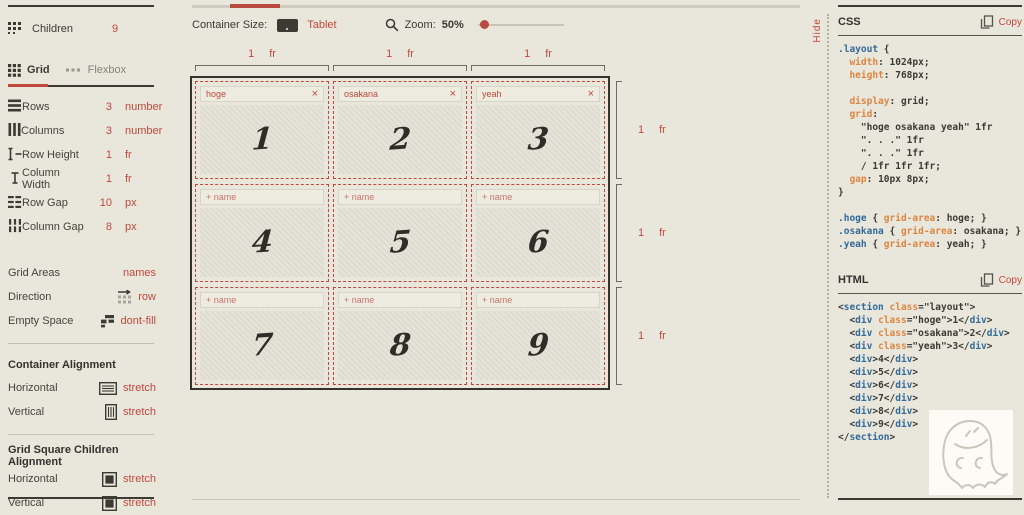 Image resolution: width=1024 pixels, height=515 pixels. I want to click on children-value: 9, so click(133, 29).